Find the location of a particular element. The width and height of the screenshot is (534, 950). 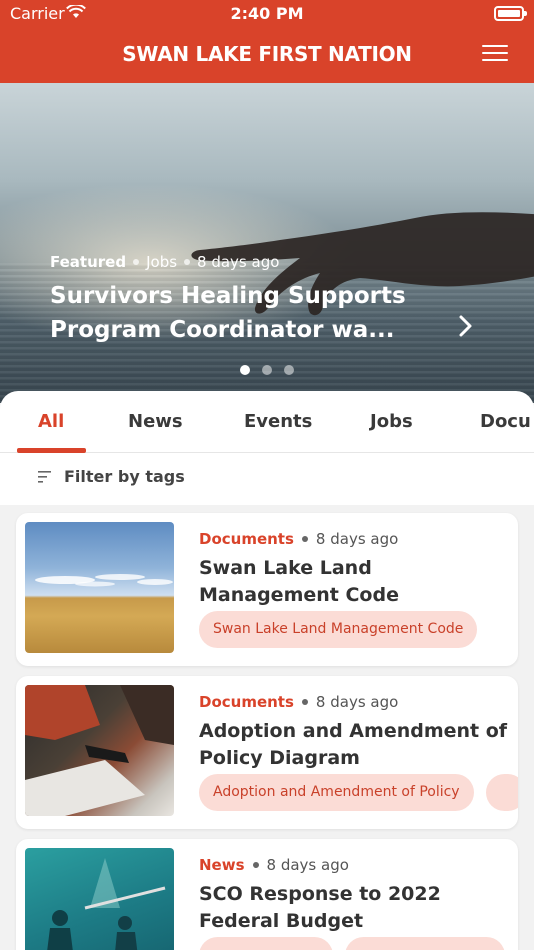

post-title: SCO Response to 2022 Federal Budget is located at coordinates (354, 908).